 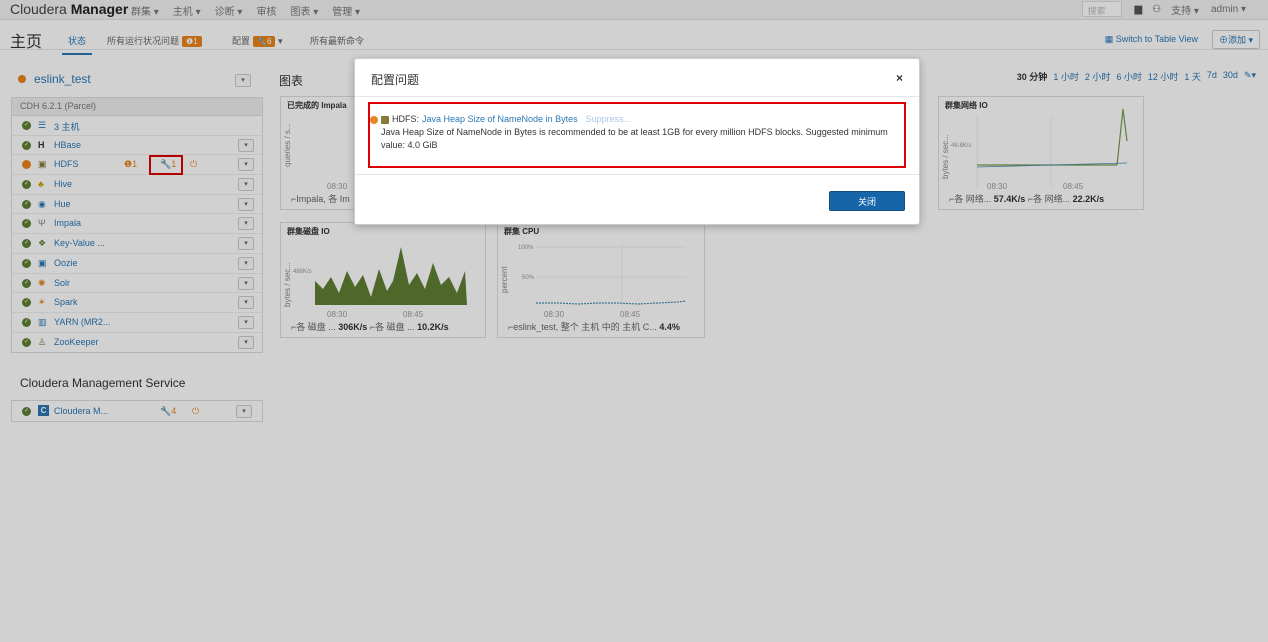 I want to click on close-icon: ×, so click(x=899, y=78).